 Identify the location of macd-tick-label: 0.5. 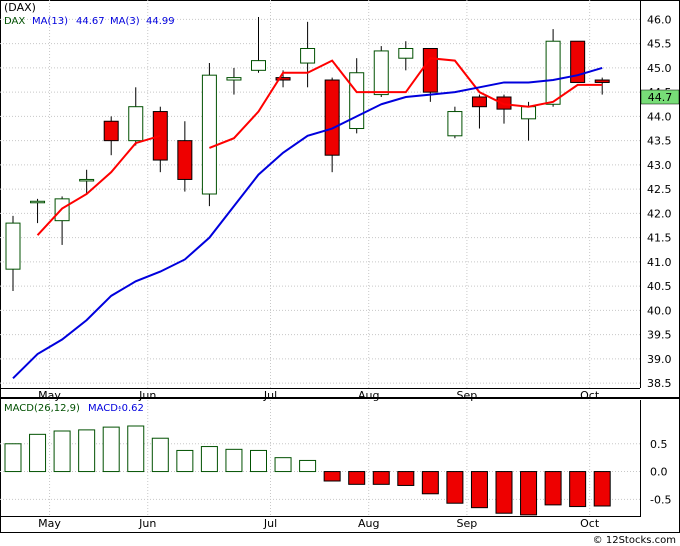
(659, 444).